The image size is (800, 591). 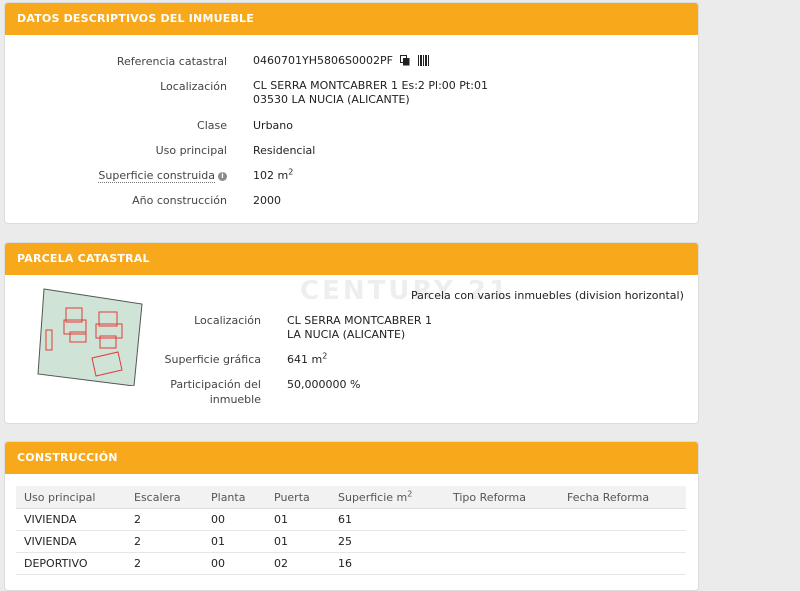 What do you see at coordinates (291, 172) in the screenshot?
I see `superficie-construida-unit-sup: 2` at bounding box center [291, 172].